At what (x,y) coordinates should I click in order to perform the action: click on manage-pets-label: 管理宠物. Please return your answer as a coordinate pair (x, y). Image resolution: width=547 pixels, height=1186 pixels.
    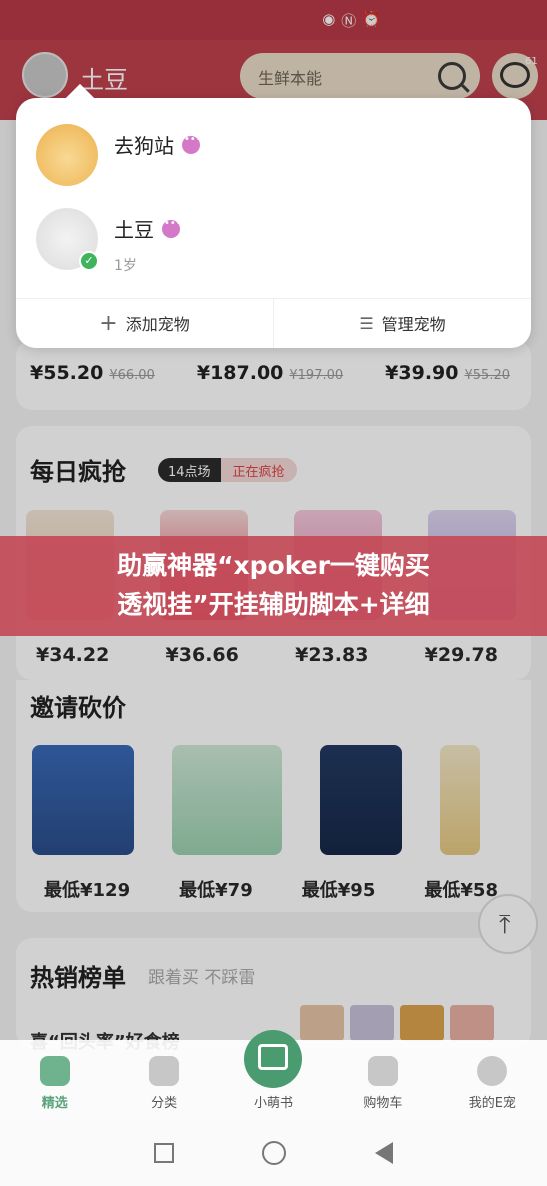
    Looking at the image, I should click on (413, 324).